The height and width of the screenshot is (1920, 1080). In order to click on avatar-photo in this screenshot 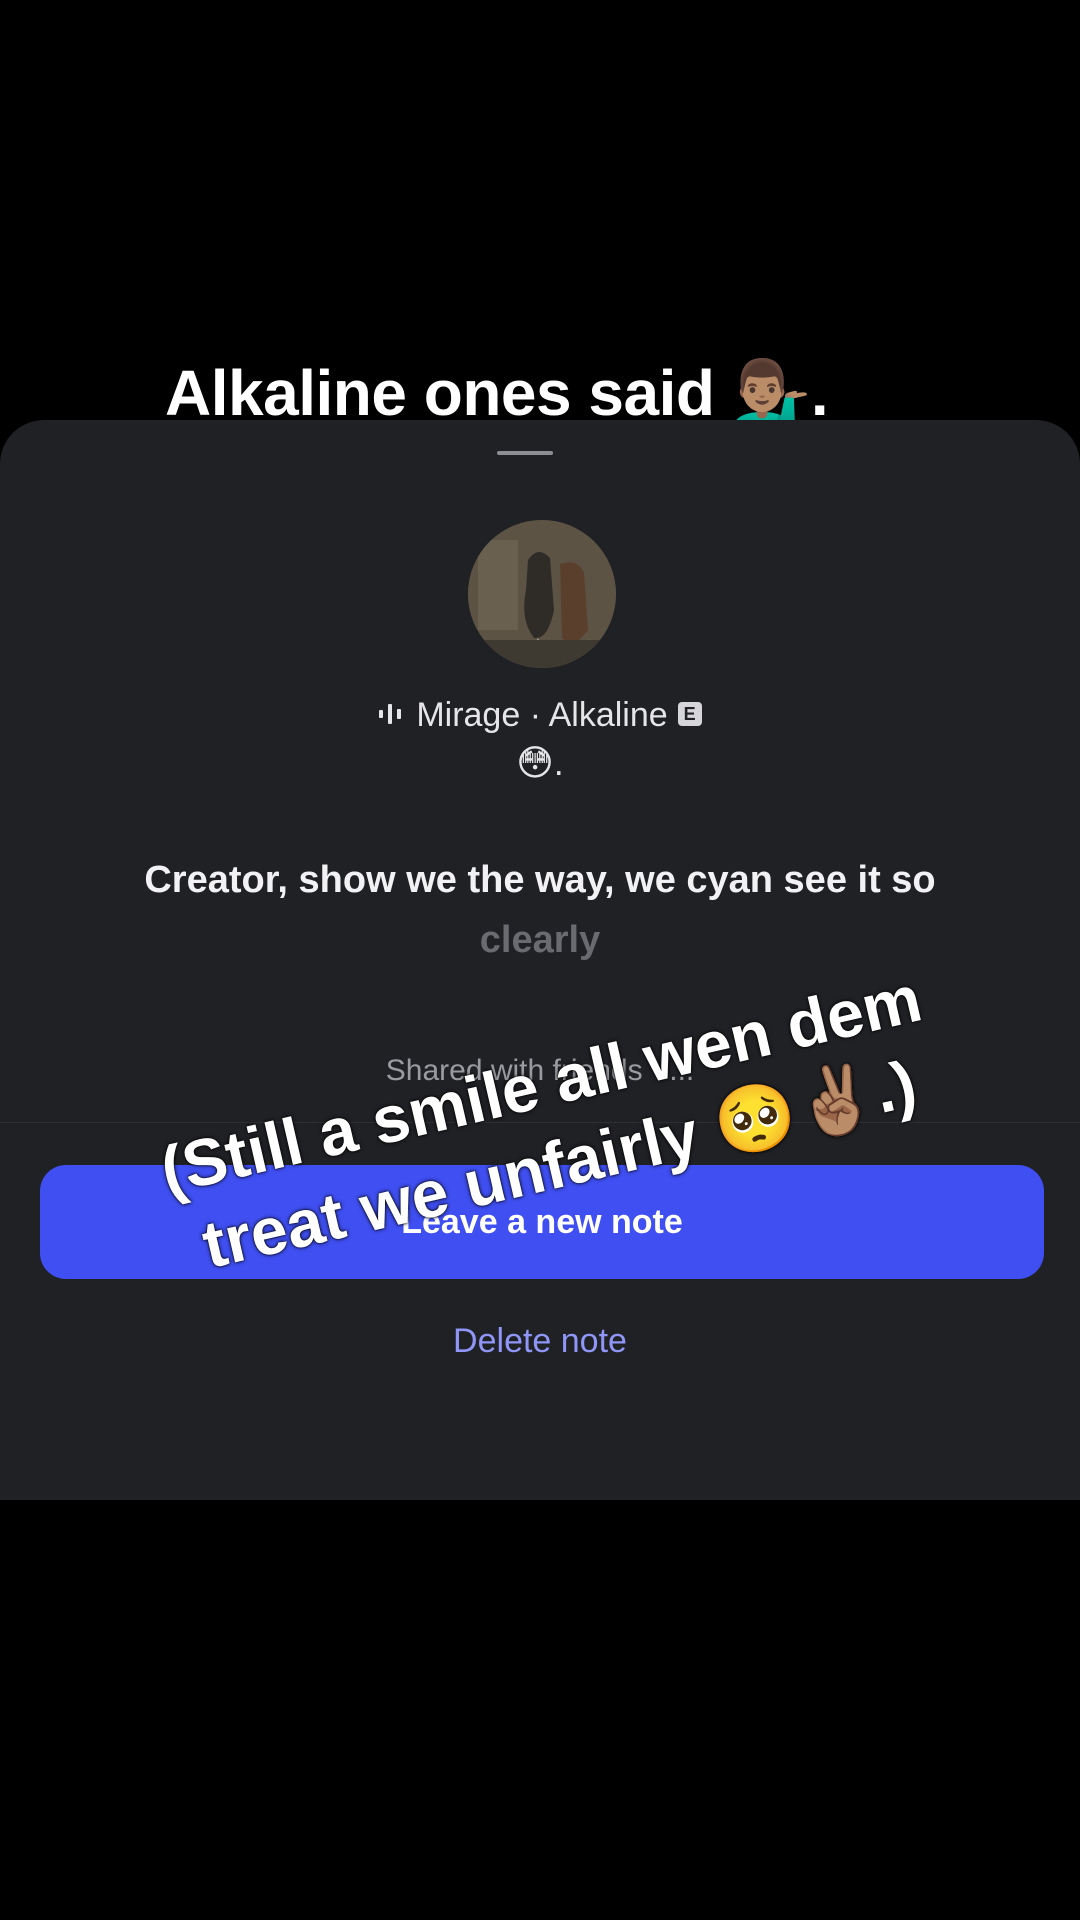, I will do `click(542, 594)`.